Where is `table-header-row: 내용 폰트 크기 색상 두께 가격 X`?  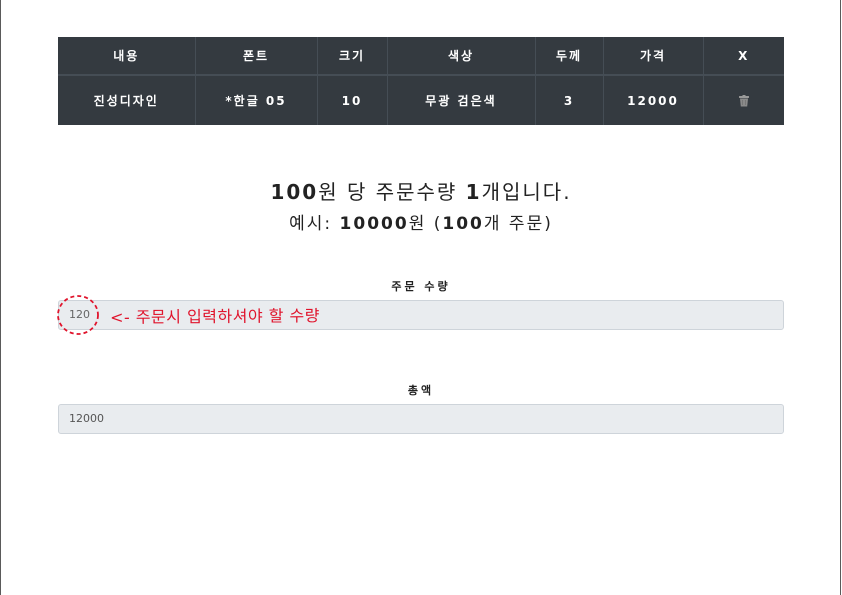 table-header-row: 내용 폰트 크기 색상 두께 가격 X is located at coordinates (421, 56).